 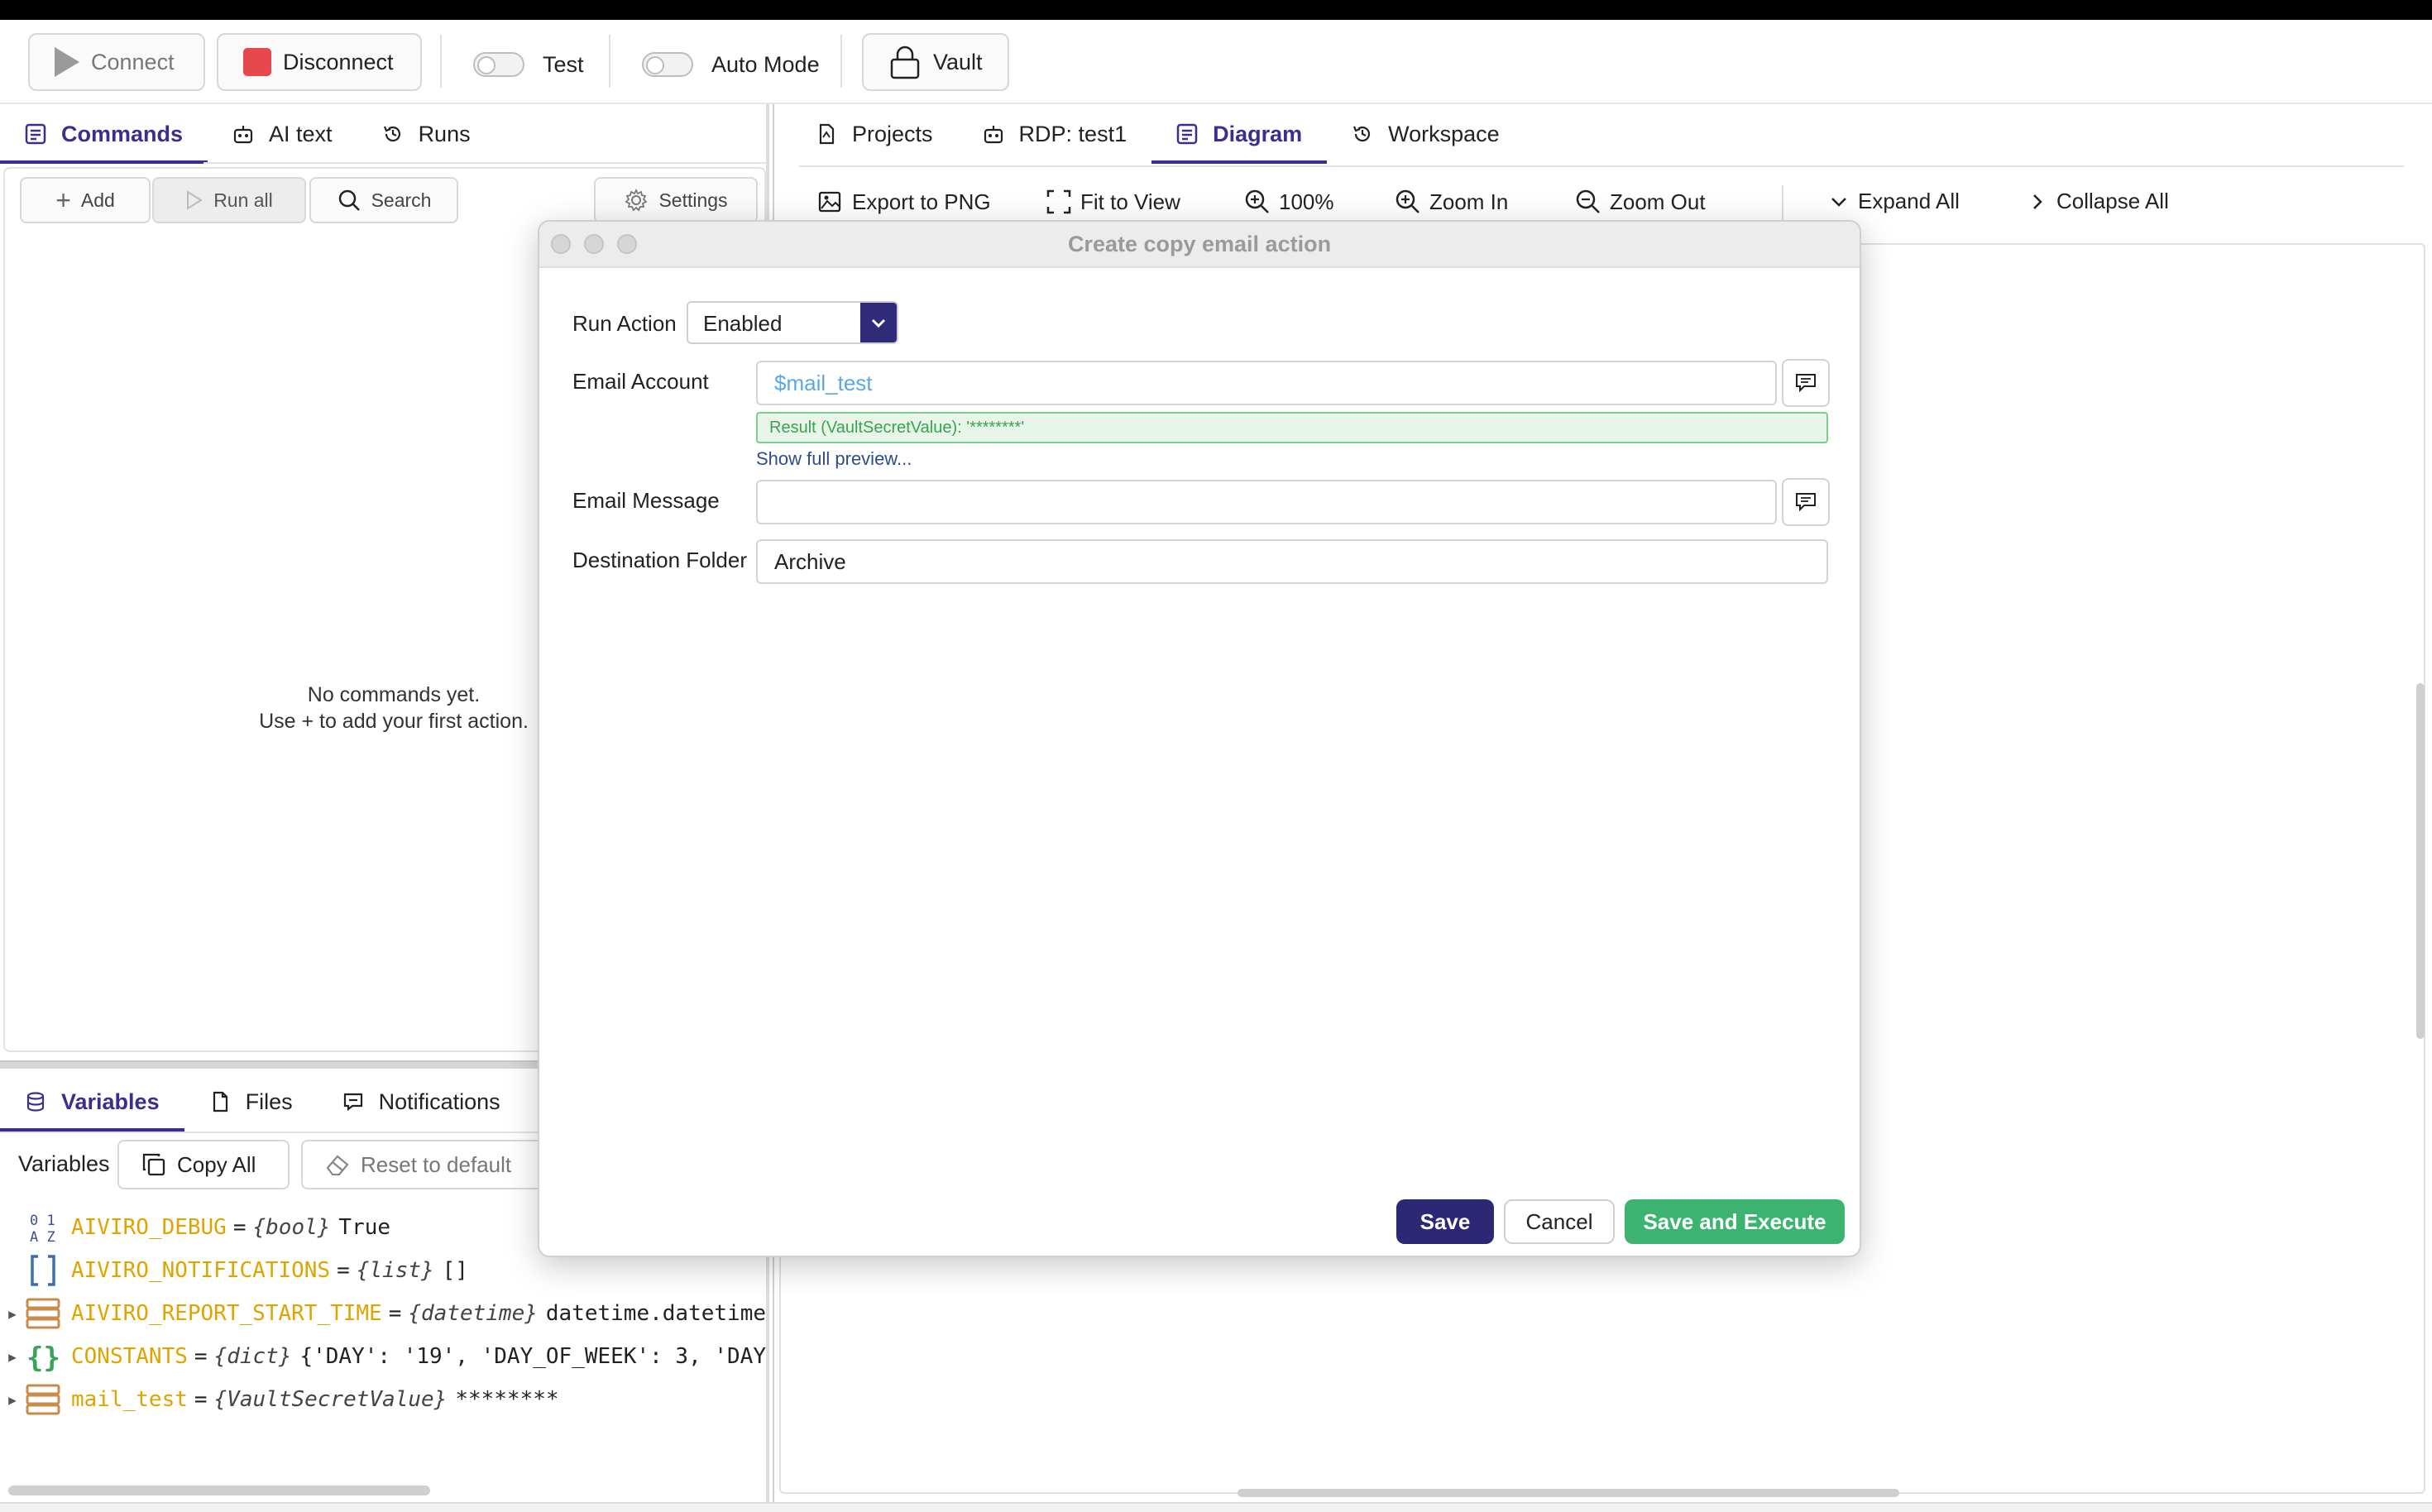 What do you see at coordinates (993, 135) in the screenshot?
I see `robot-icon` at bounding box center [993, 135].